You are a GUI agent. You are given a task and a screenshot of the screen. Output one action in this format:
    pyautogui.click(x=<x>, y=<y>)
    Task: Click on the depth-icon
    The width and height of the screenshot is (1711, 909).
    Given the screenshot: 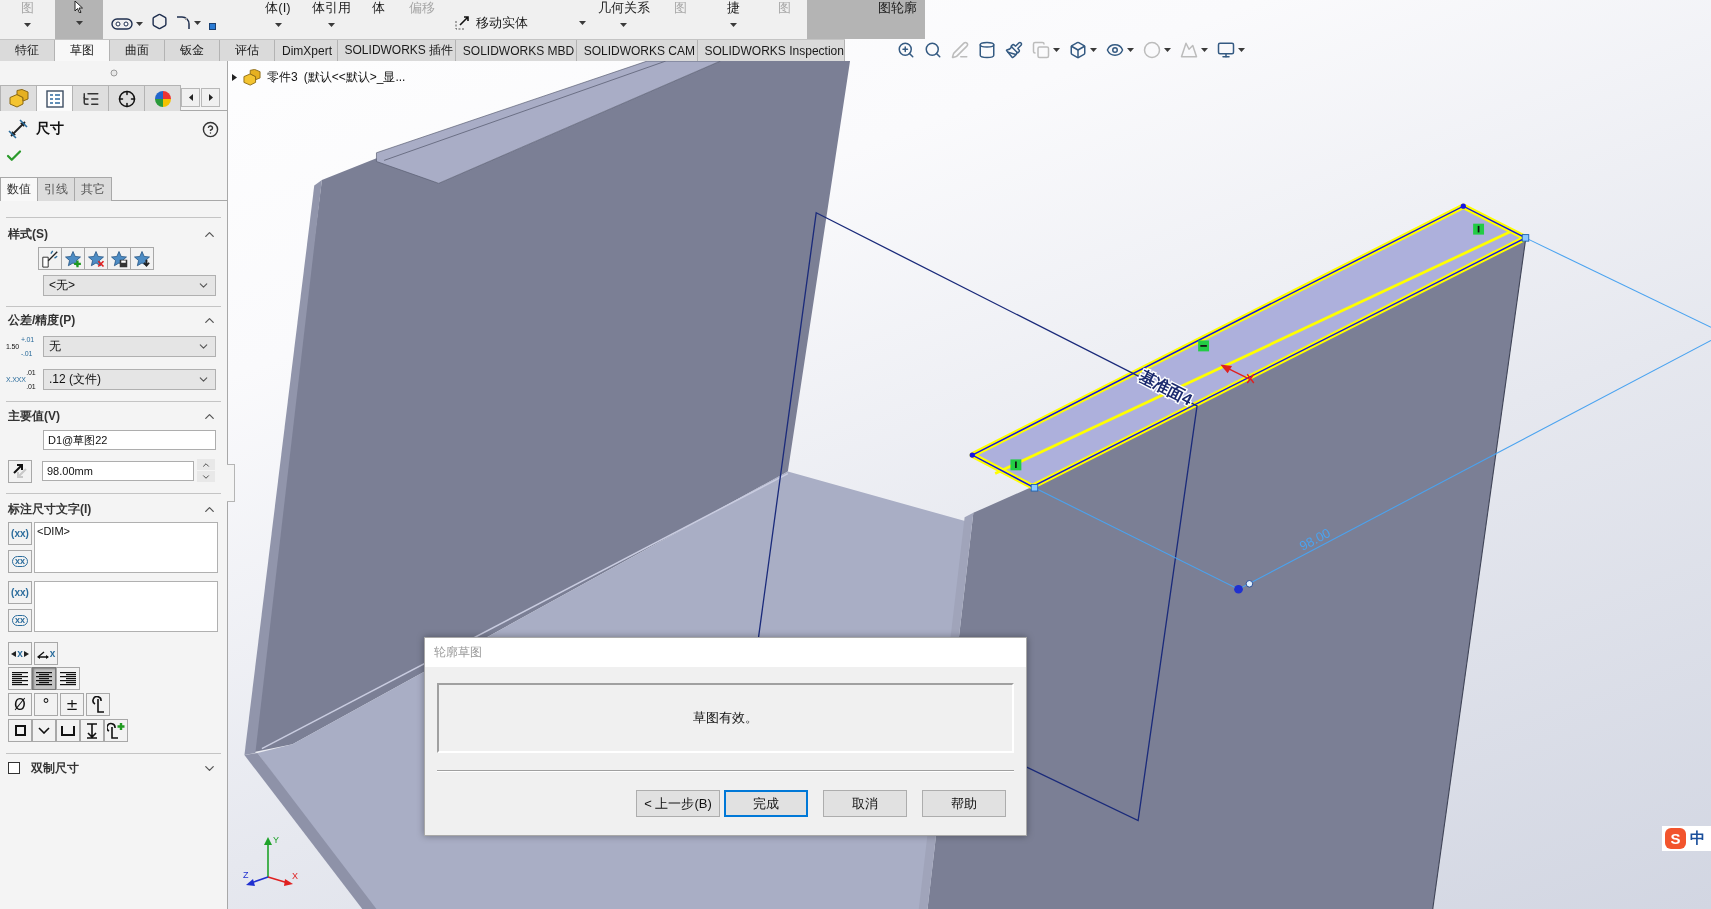 What is the action you would take?
    pyautogui.click(x=92, y=730)
    